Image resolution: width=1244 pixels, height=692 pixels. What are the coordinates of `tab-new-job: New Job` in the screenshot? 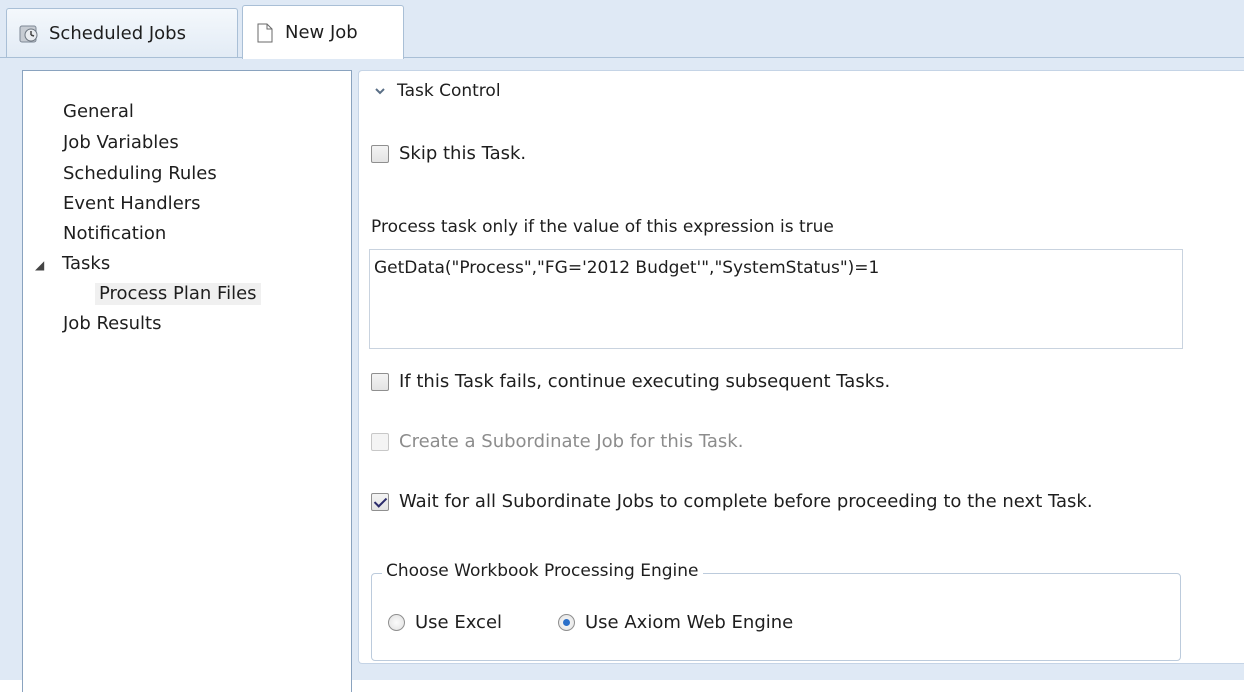 It's located at (323, 32).